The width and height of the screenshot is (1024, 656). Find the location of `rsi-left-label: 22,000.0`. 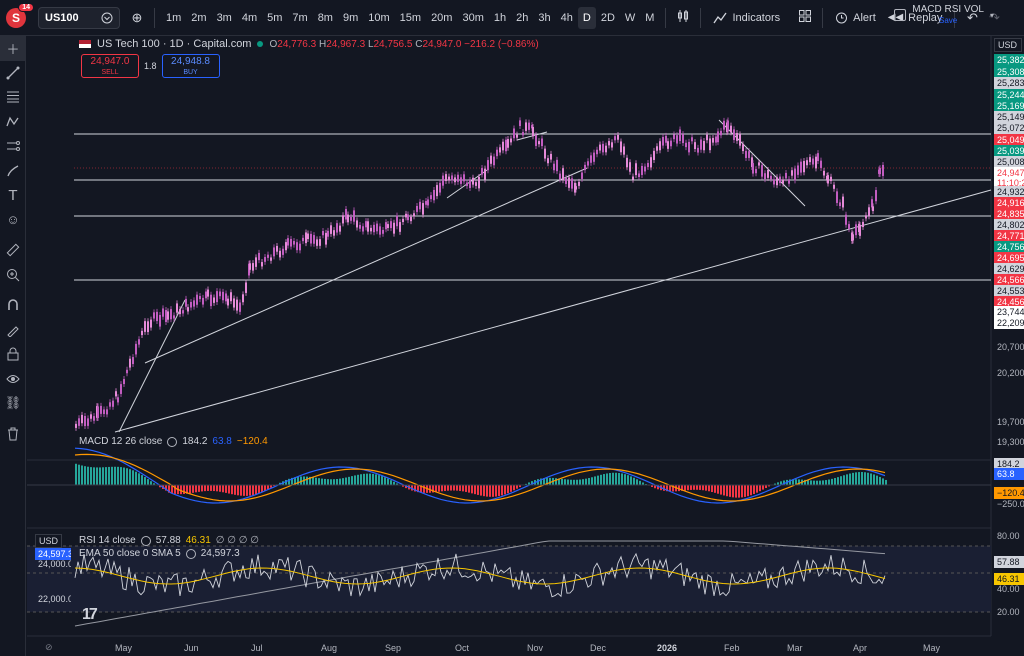

rsi-left-label: 22,000.0 is located at coordinates (54, 599).